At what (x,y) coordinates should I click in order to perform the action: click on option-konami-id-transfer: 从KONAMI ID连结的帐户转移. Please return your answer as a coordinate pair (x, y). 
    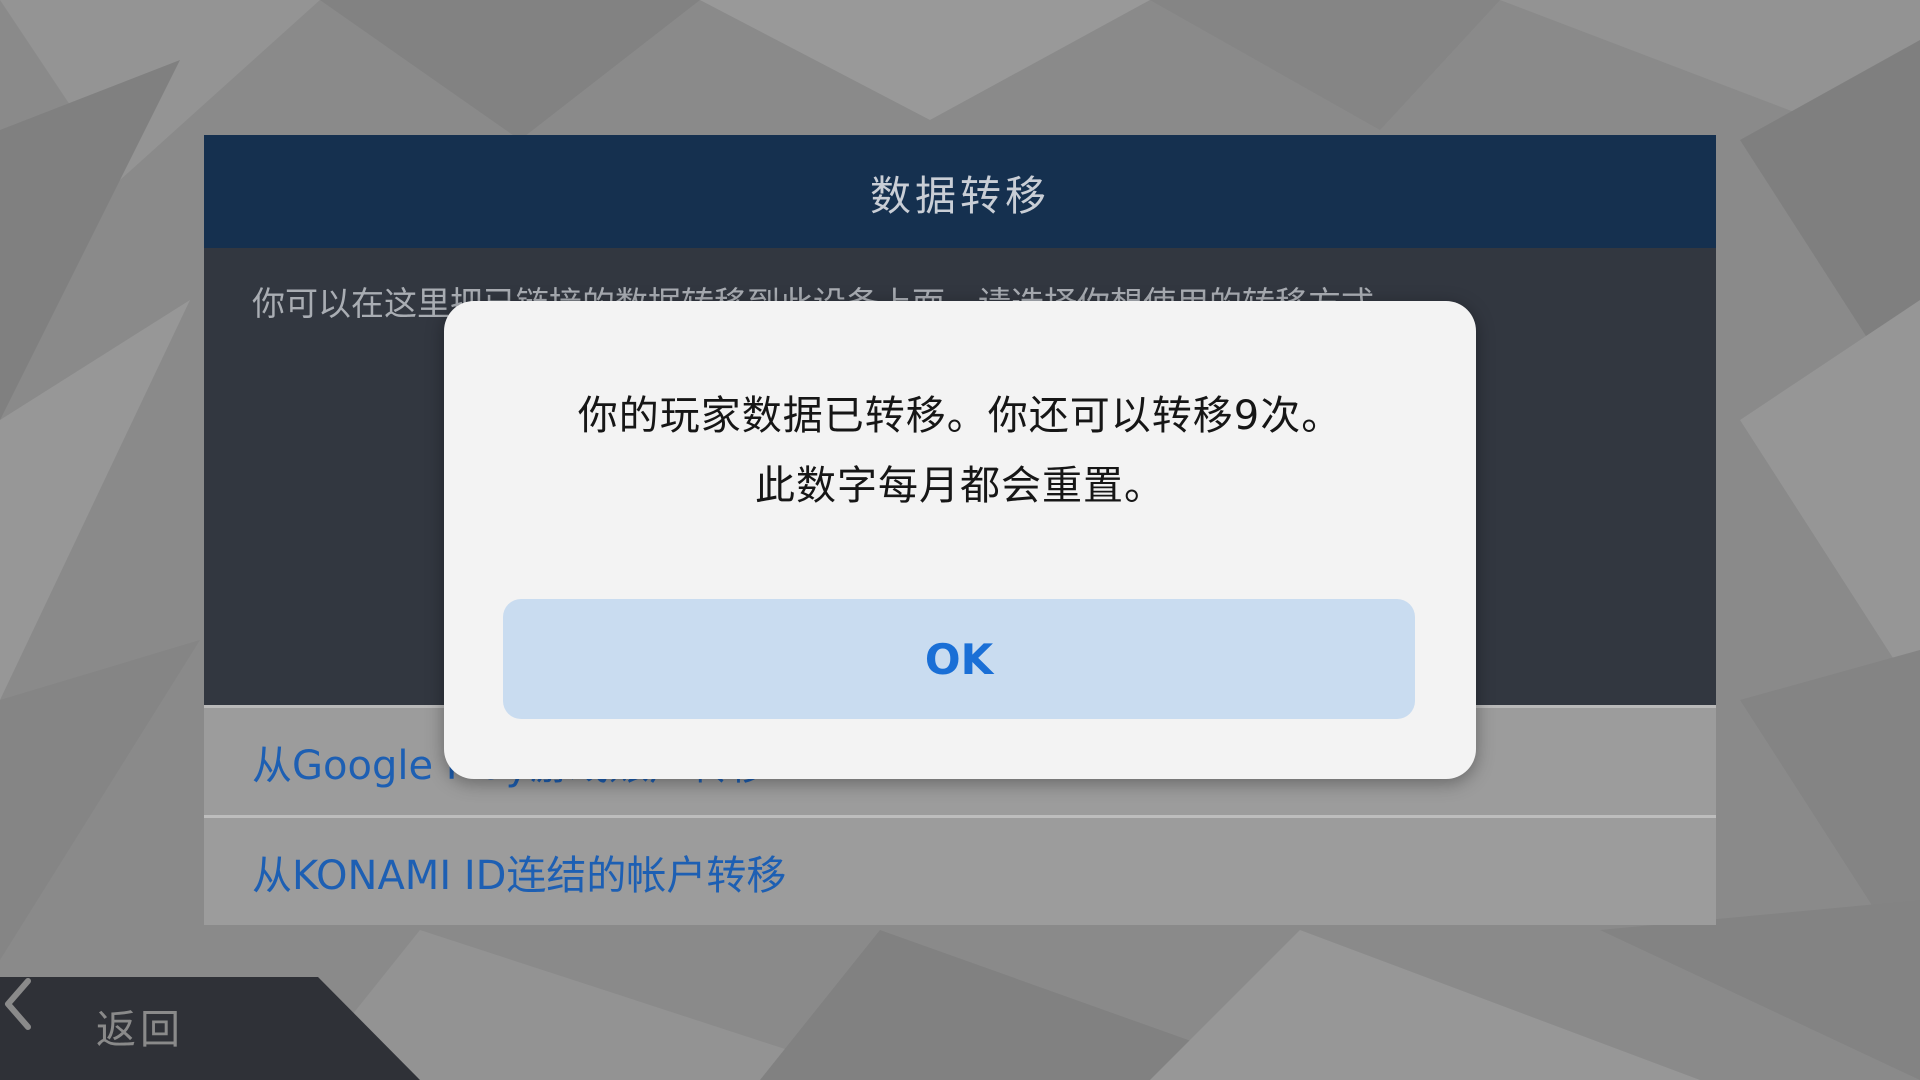
    Looking at the image, I should click on (960, 870).